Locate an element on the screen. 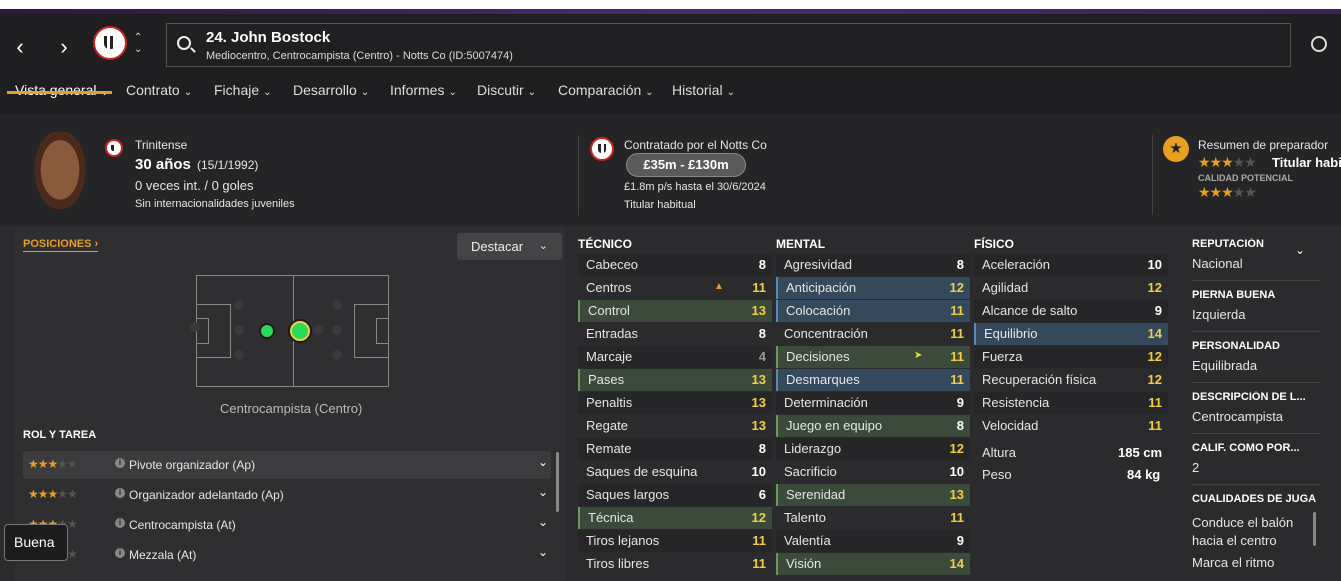 This screenshot has height=581, width=1341. attribute-value: 12 is located at coordinates (956, 287).